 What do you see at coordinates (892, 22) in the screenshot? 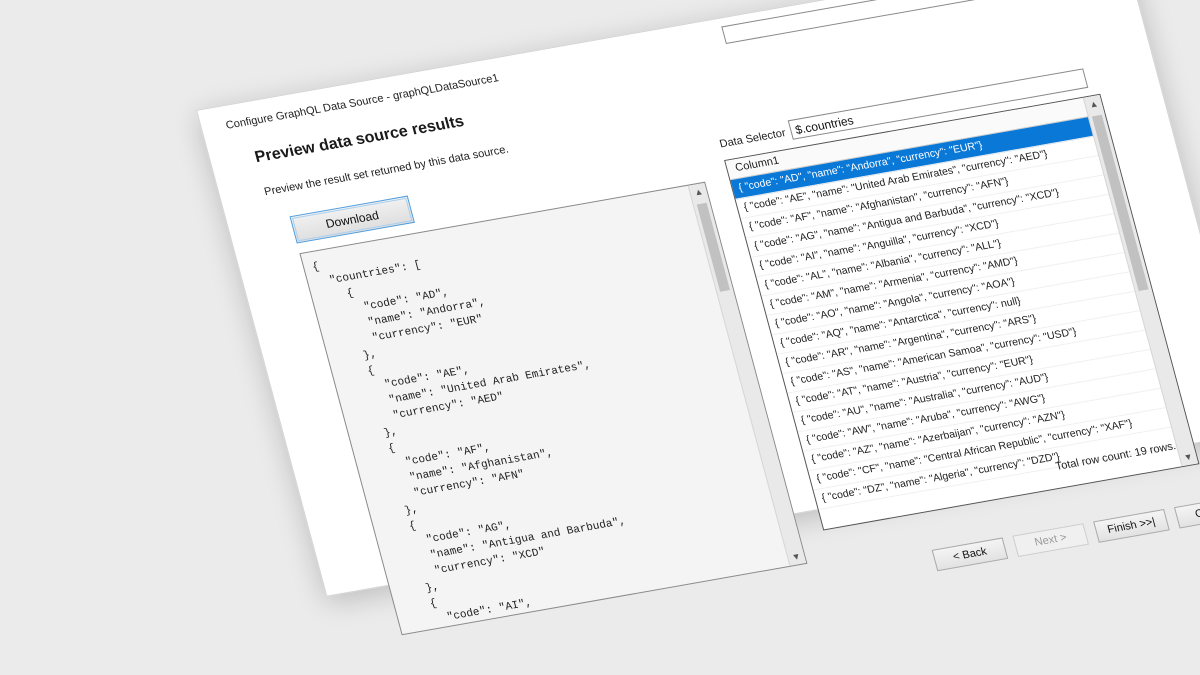
I see `title-bar-field` at bounding box center [892, 22].